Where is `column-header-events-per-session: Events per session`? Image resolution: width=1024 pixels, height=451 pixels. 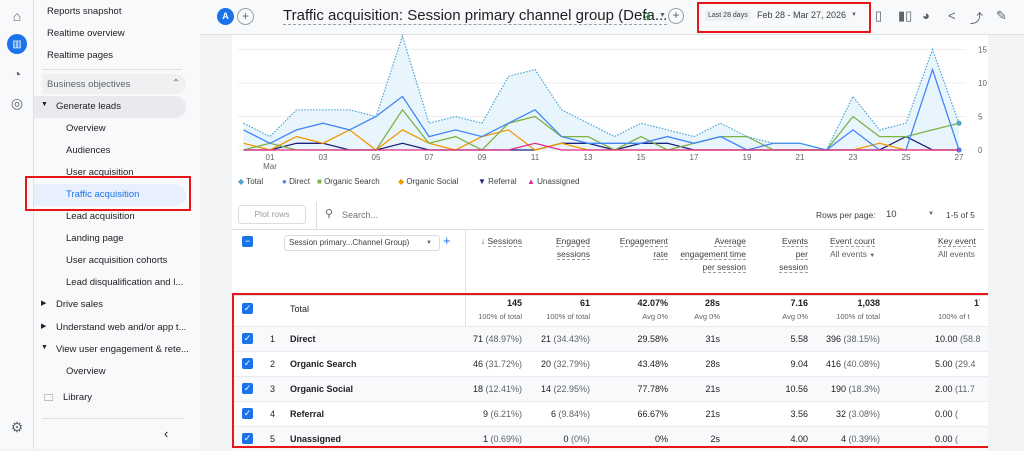
column-header-events-per-session: Events per session is located at coordinates (789, 254).